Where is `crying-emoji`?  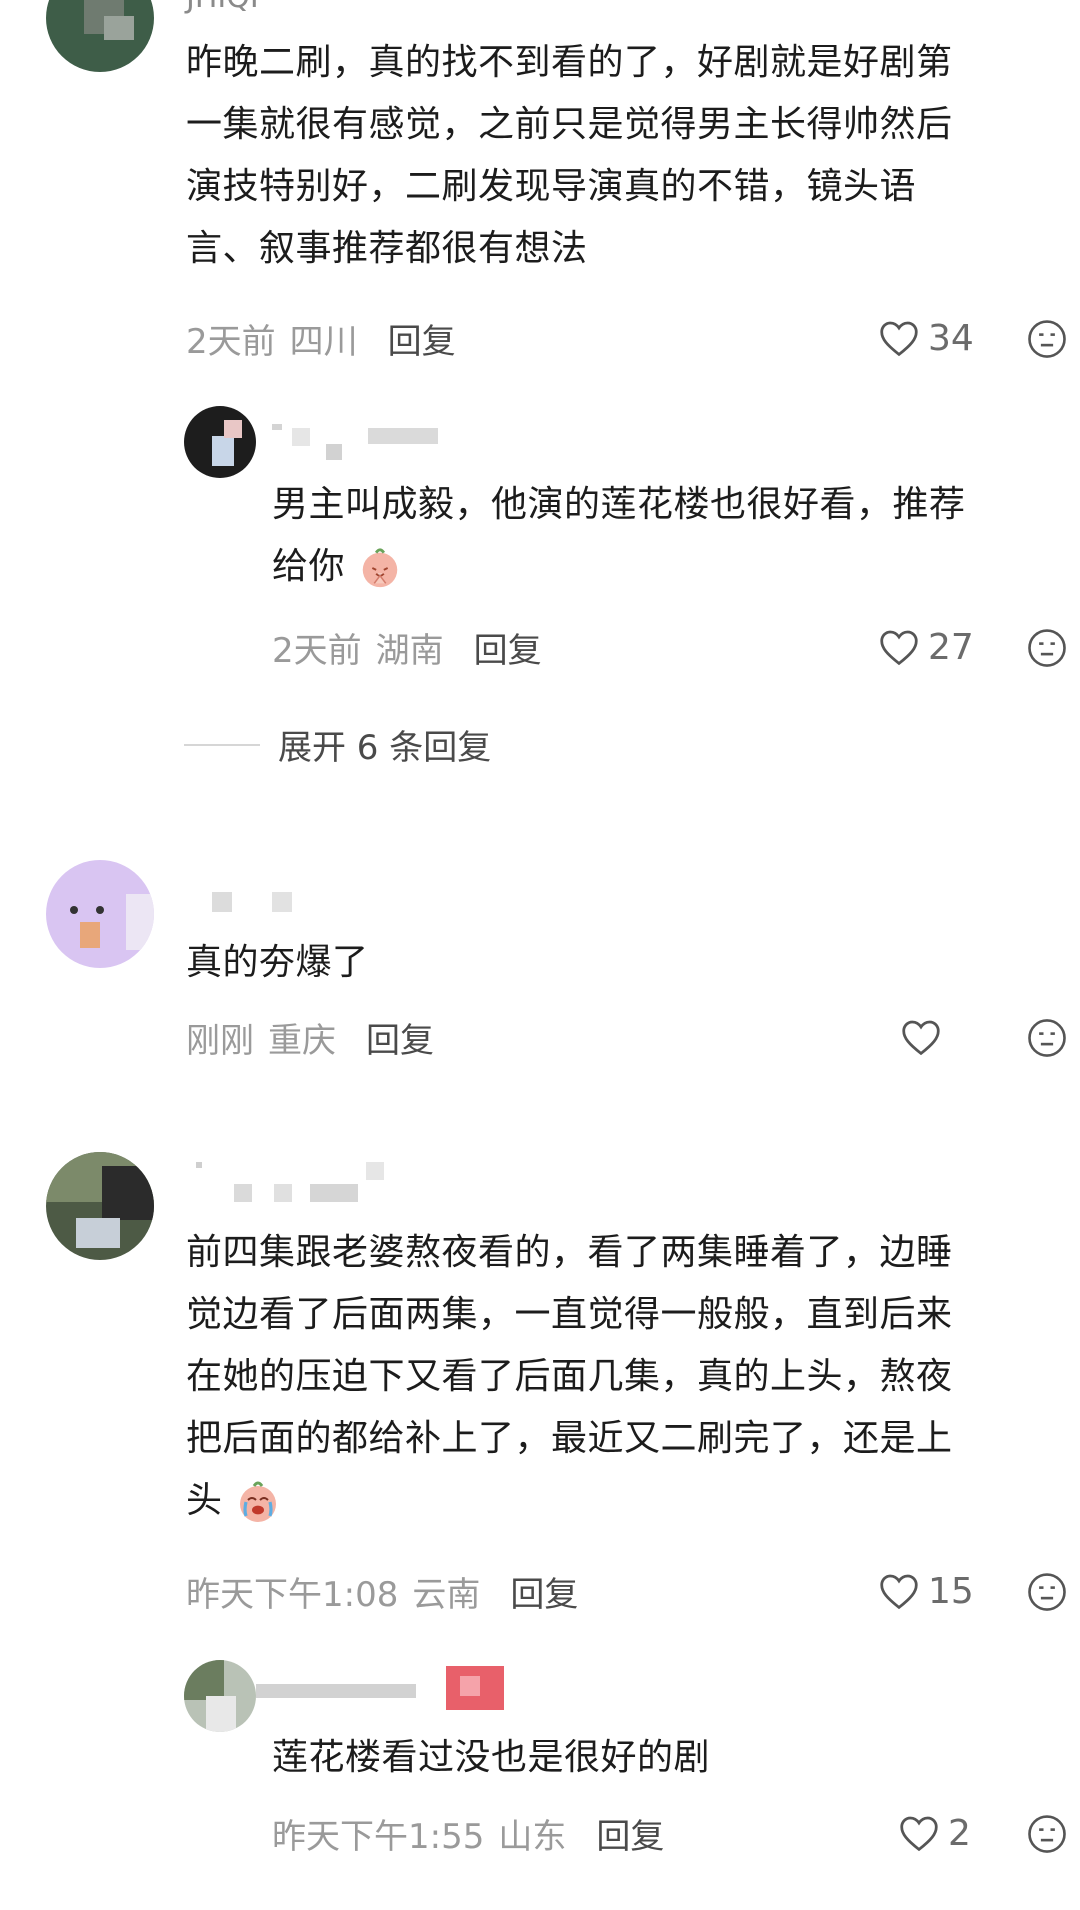 crying-emoji is located at coordinates (258, 1501).